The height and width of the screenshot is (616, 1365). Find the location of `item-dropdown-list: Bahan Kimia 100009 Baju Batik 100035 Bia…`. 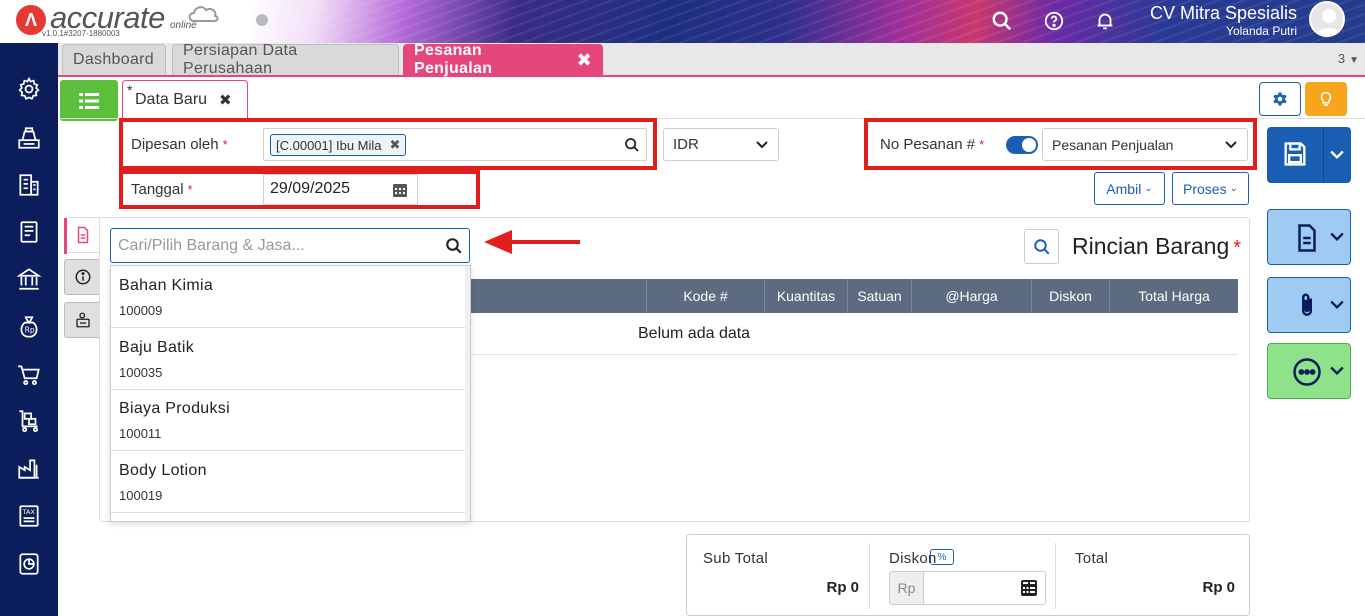

item-dropdown-list: Bahan Kimia 100009 Baju Batik 100035 Bia… is located at coordinates (290, 393).